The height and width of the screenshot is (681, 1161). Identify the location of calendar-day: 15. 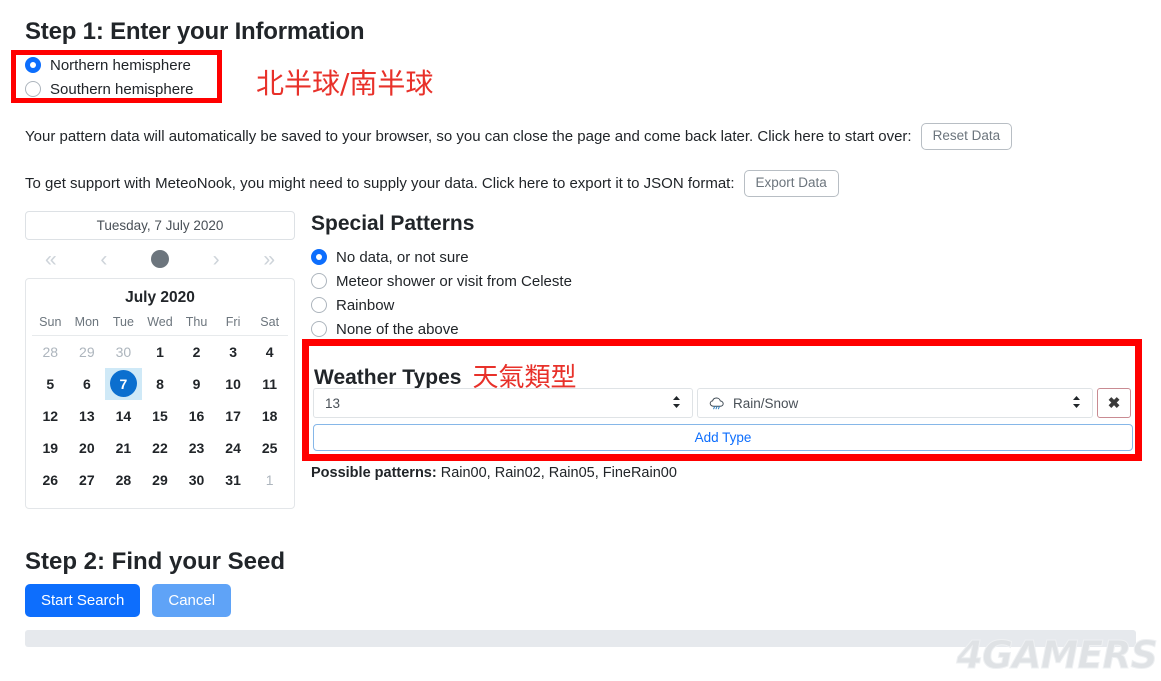
(160, 416).